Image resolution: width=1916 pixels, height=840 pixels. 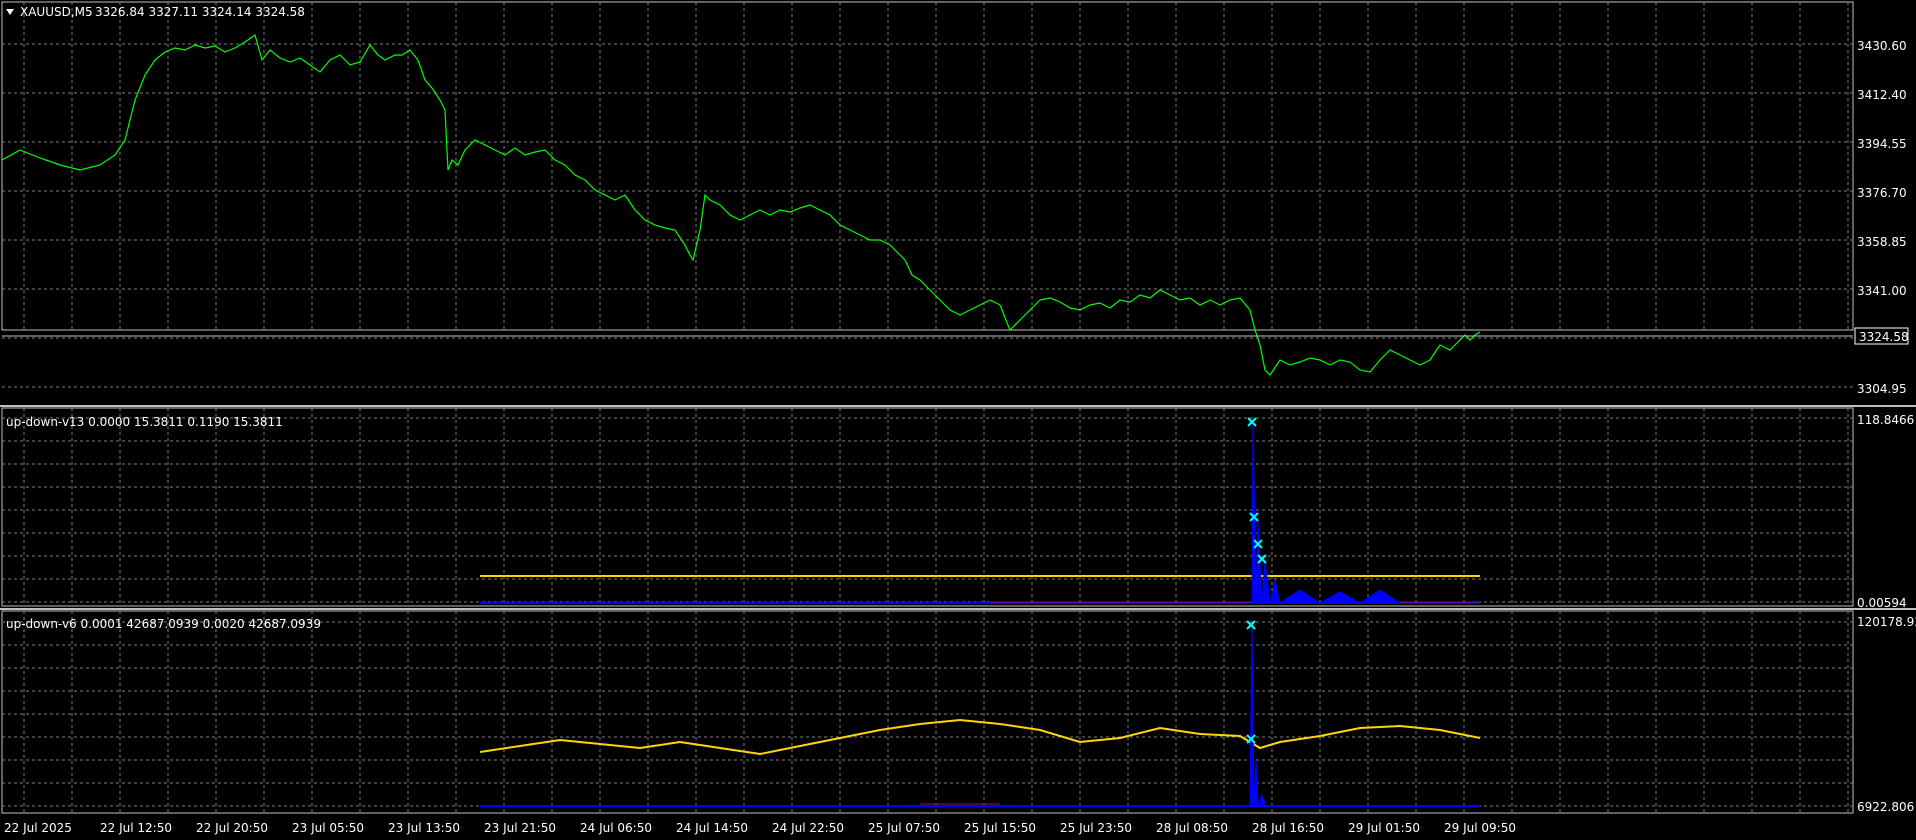 I want to click on time-label: 22 Jul 2025, so click(x=38, y=828).